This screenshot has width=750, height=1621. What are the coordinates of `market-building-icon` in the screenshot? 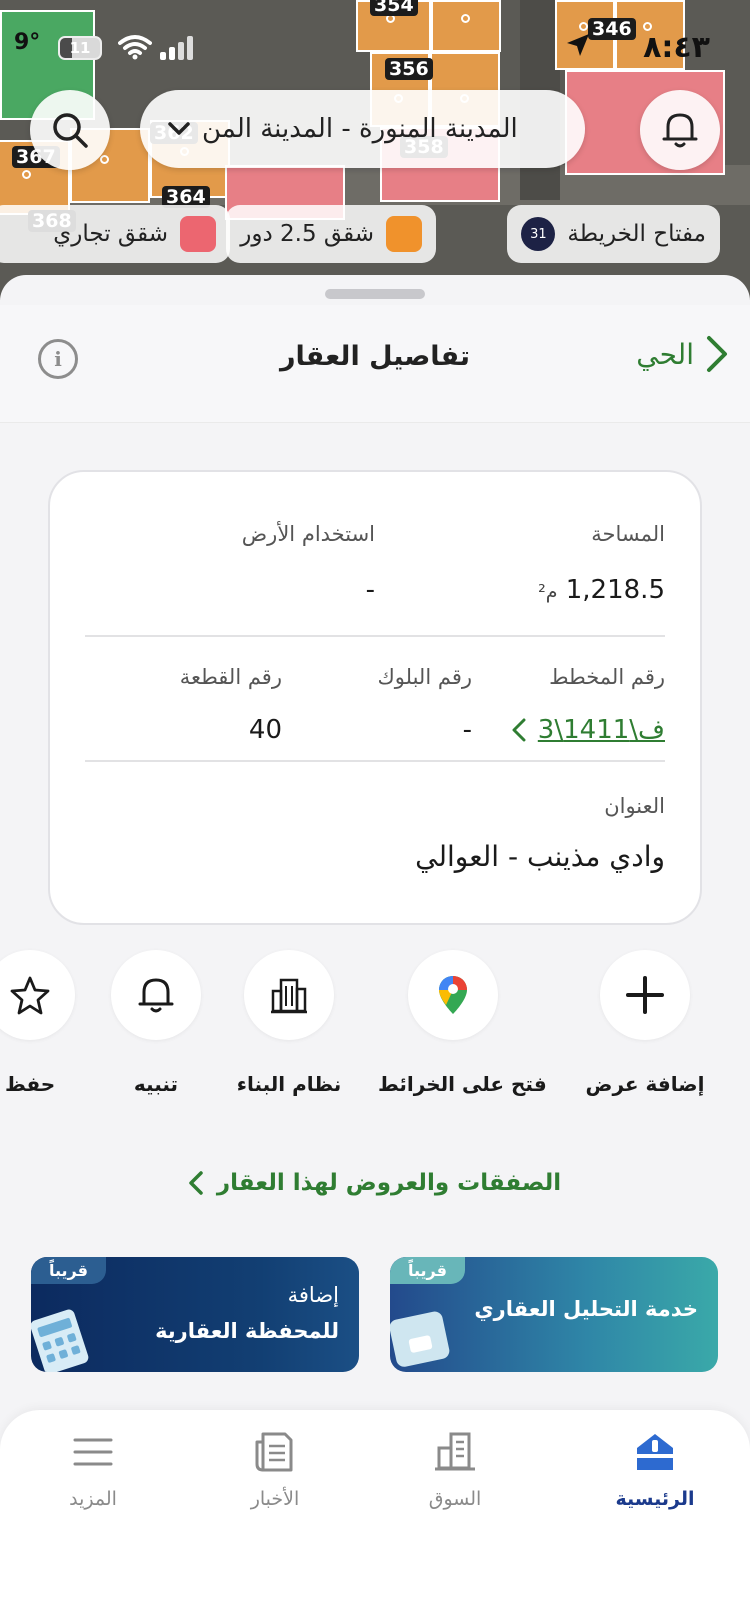 It's located at (455, 1451).